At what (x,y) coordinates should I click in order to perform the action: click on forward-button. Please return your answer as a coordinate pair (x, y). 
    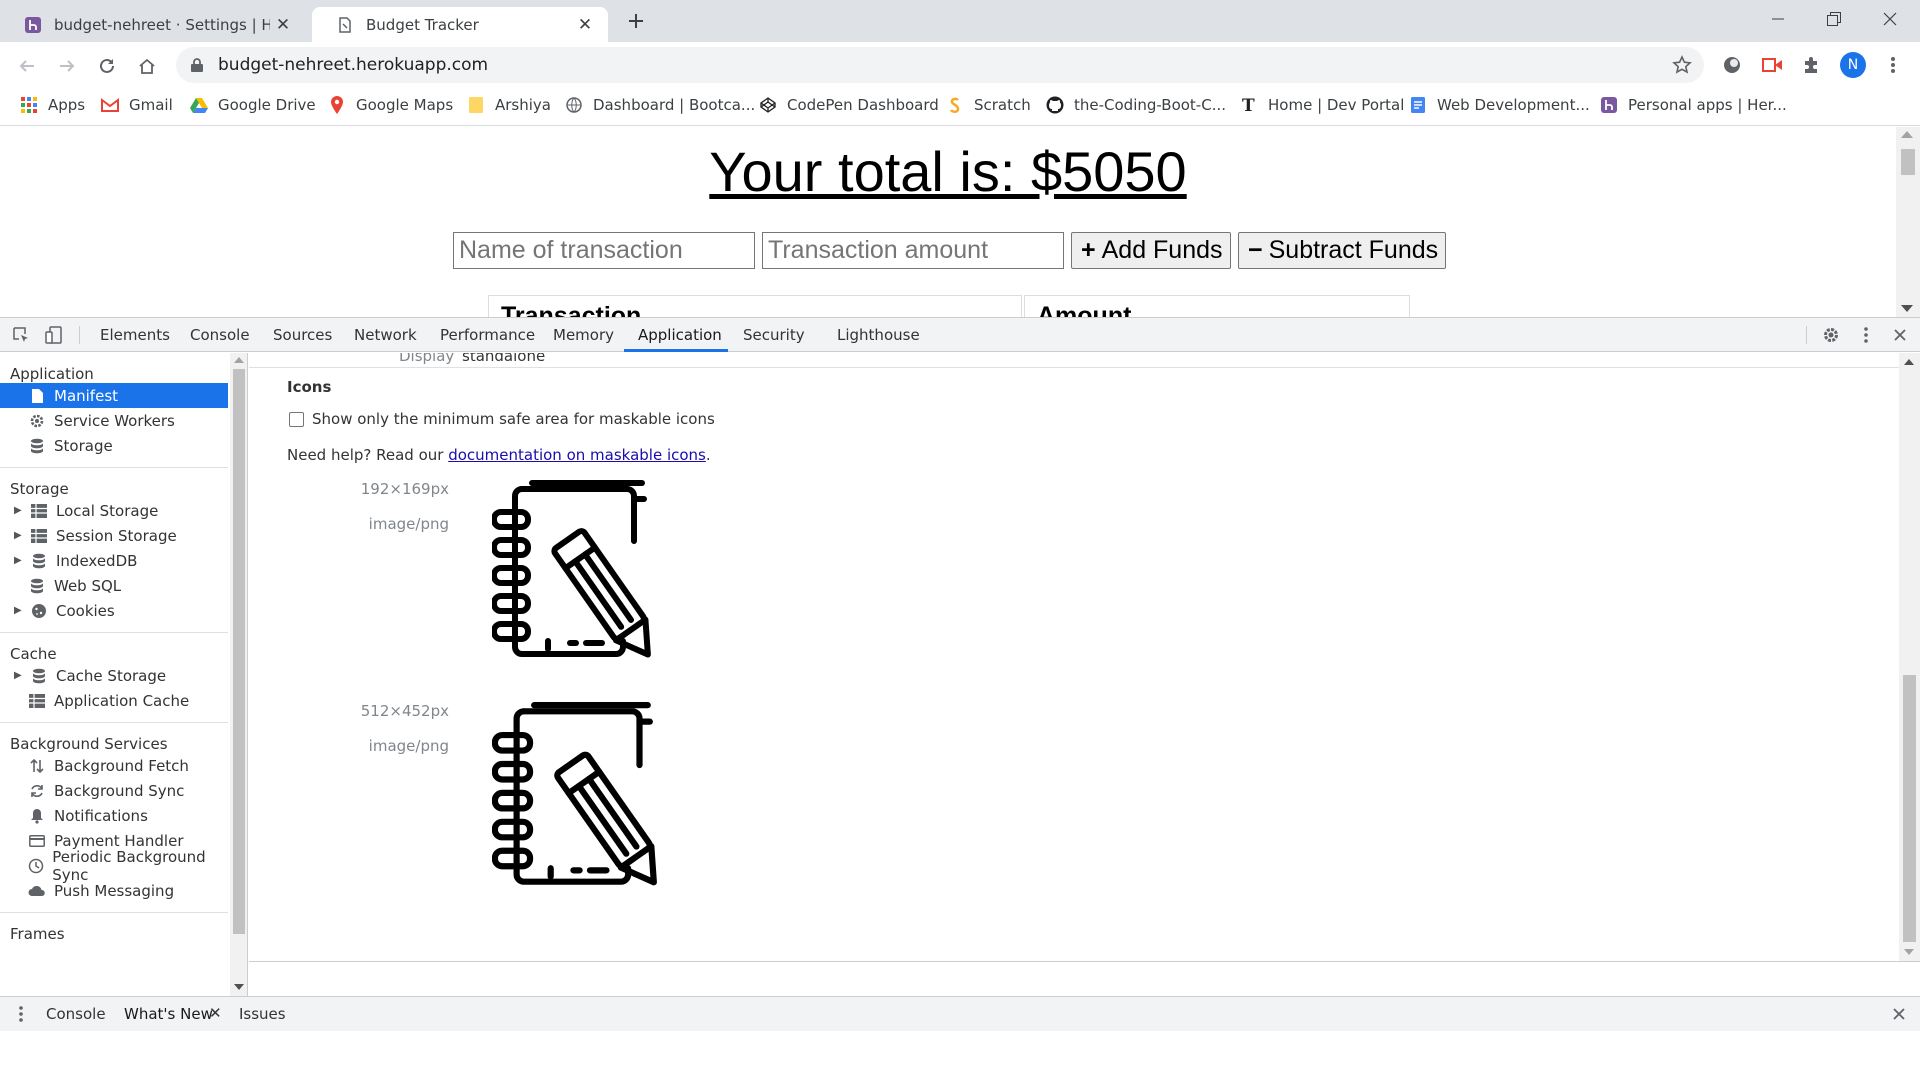
    Looking at the image, I should click on (67, 66).